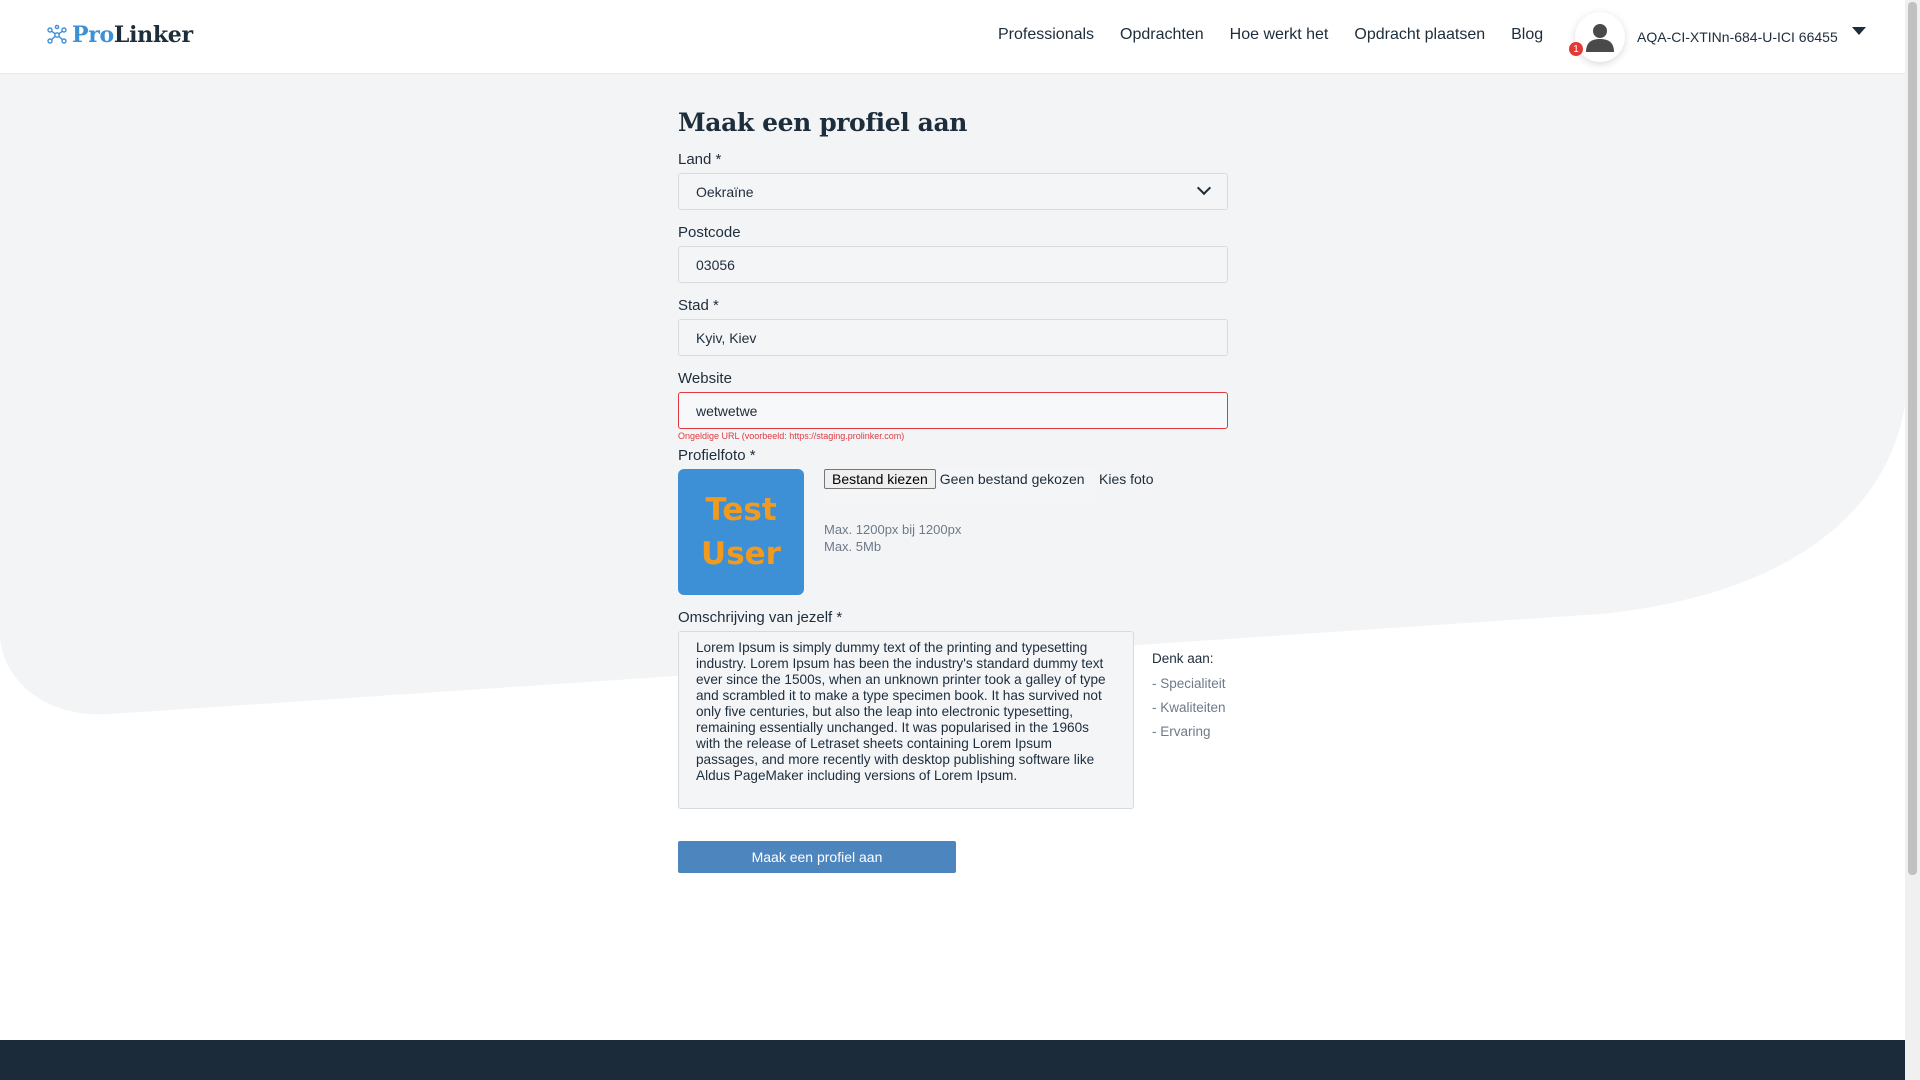 Image resolution: width=1920 pixels, height=1080 pixels. Describe the element at coordinates (823, 122) in the screenshot. I see `page-title: Maak een profiel aan` at that location.